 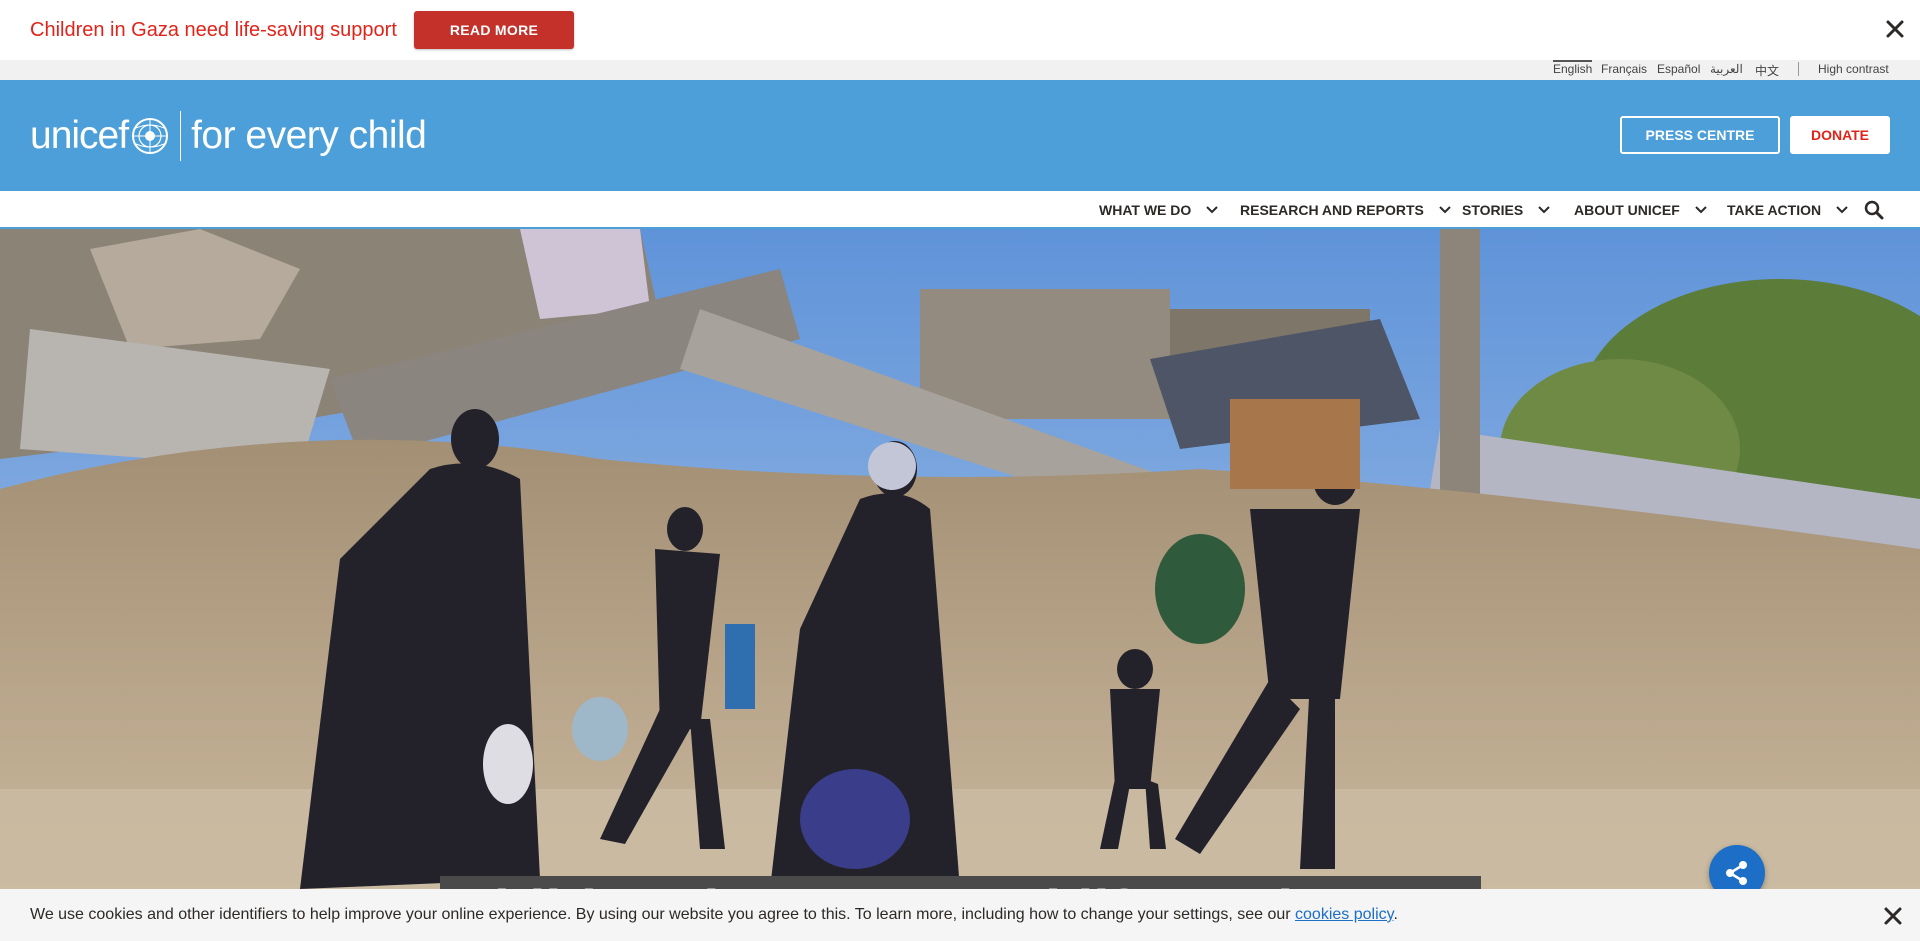 What do you see at coordinates (1767, 70) in the screenshot?
I see `language-chinese: 中文` at bounding box center [1767, 70].